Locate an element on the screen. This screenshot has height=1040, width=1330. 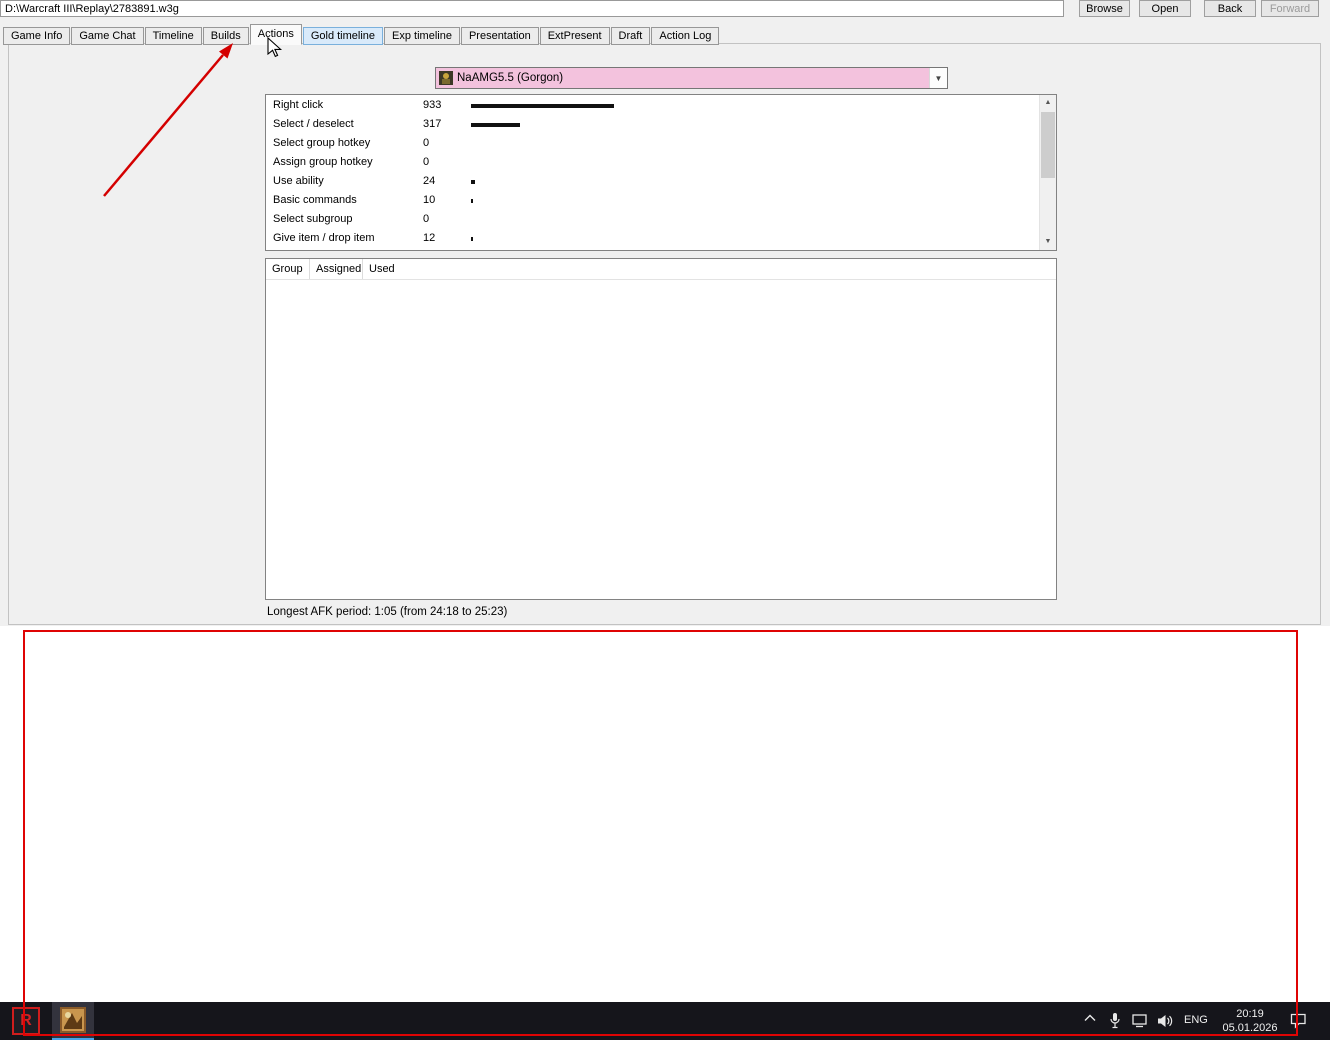
player-combobox: NaAMG5.5 (Gorgon) ▼ is located at coordinates (691, 78).